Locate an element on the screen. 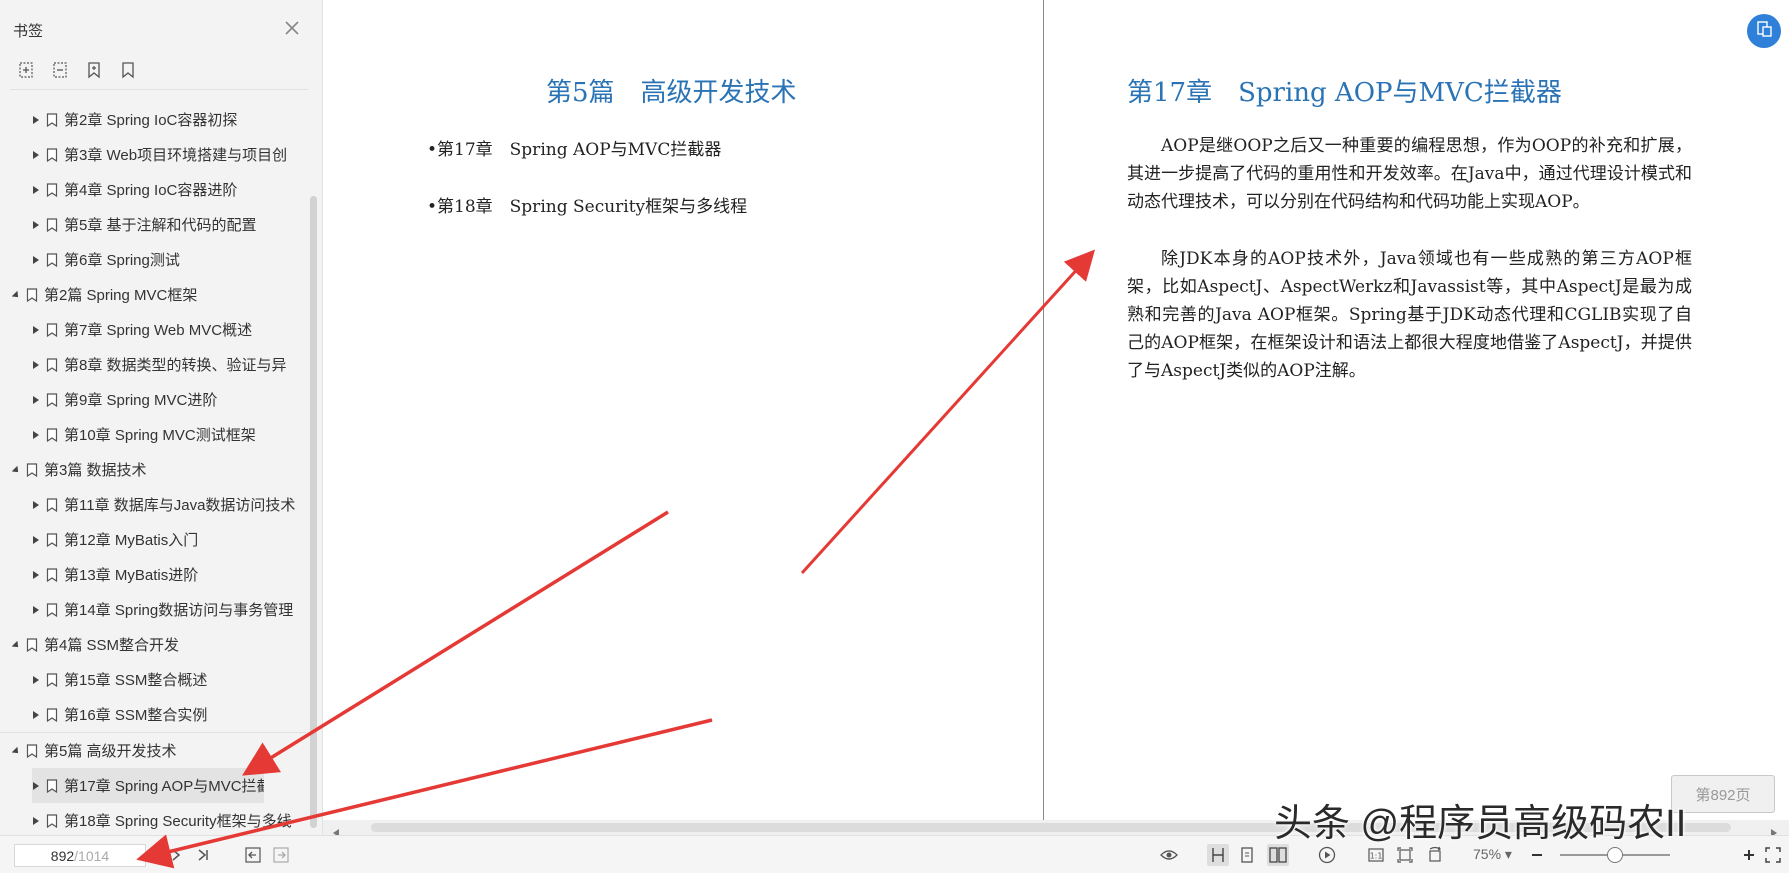  bookmark-chapter: 第4章 Spring IoC容器进阶 is located at coordinates (153, 189).